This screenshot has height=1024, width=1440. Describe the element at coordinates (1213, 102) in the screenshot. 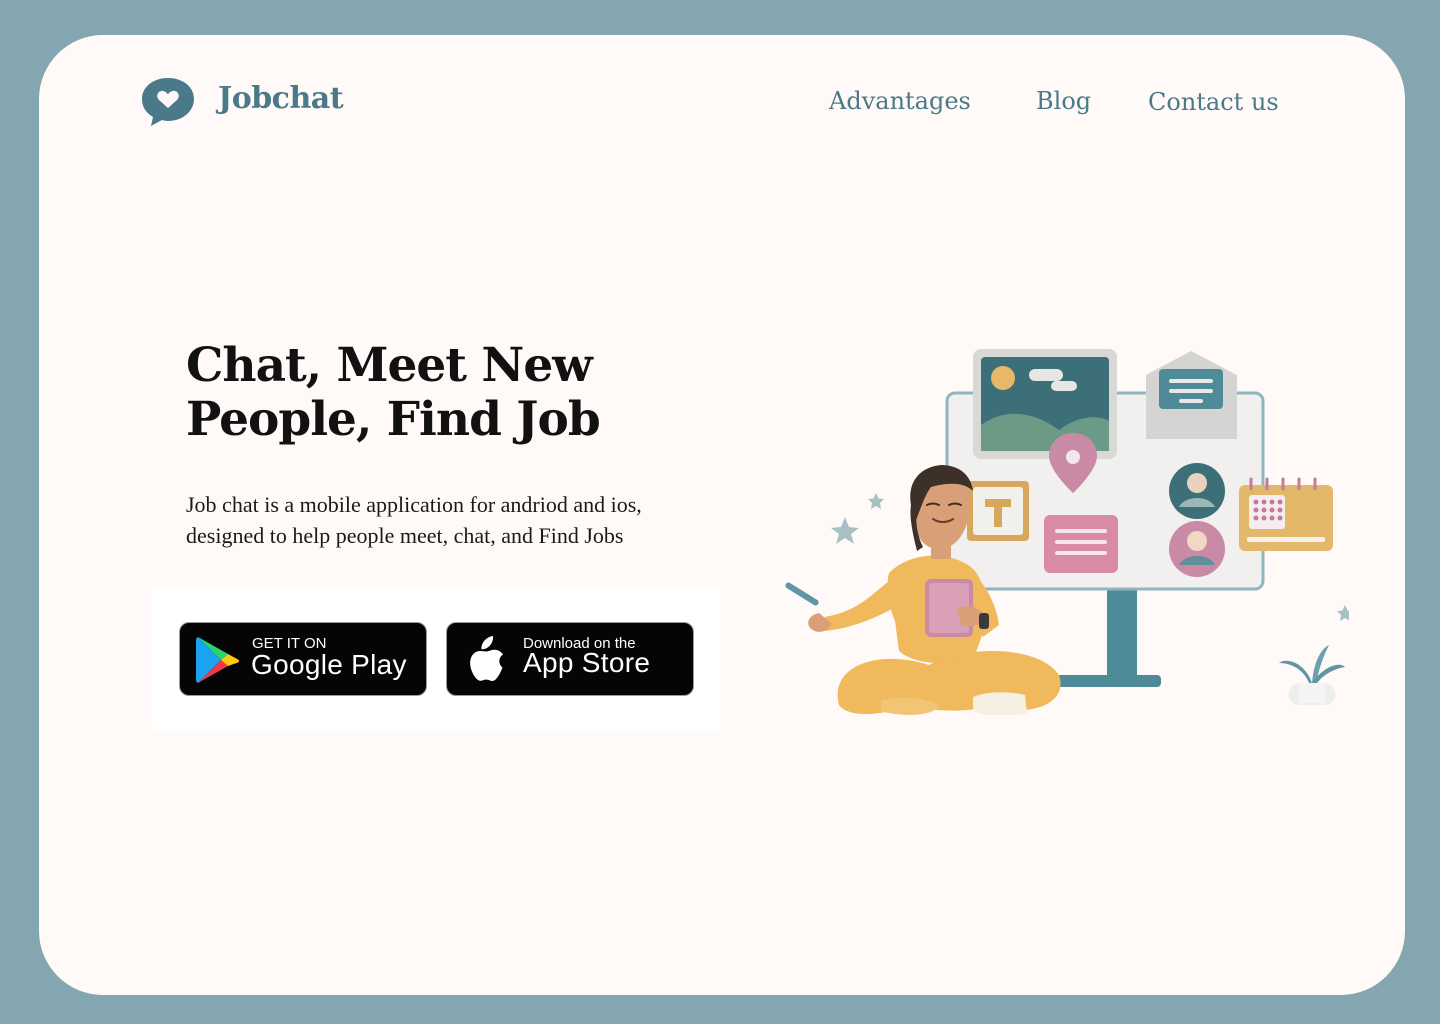

I see `nav-contact: Contact us` at that location.